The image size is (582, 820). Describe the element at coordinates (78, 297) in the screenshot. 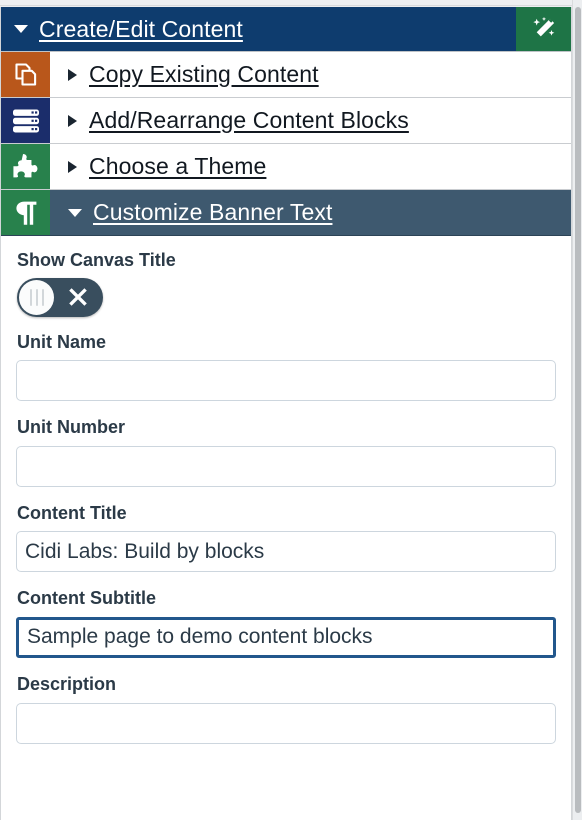

I see `x-icon` at that location.